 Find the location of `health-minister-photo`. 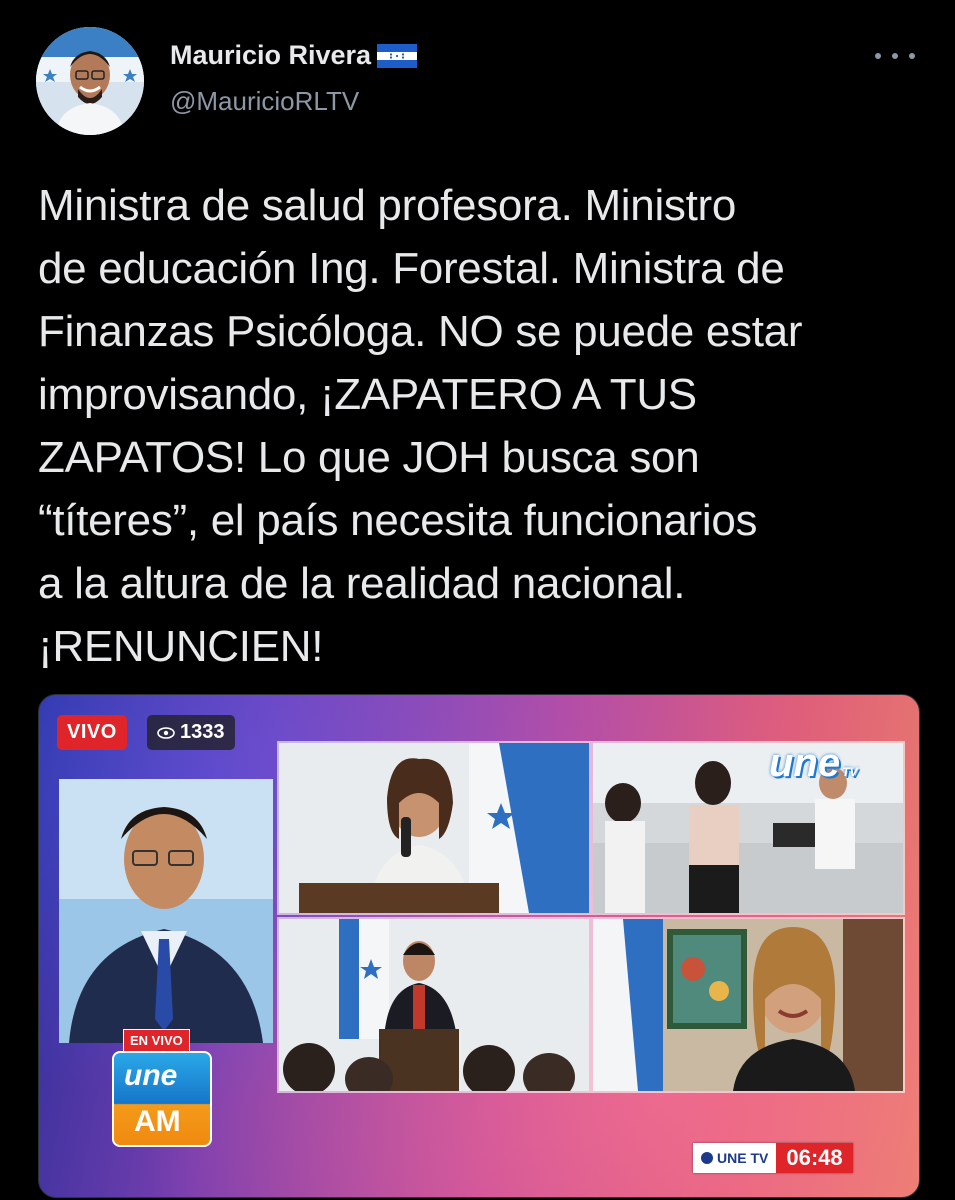

health-minister-photo is located at coordinates (434, 828).